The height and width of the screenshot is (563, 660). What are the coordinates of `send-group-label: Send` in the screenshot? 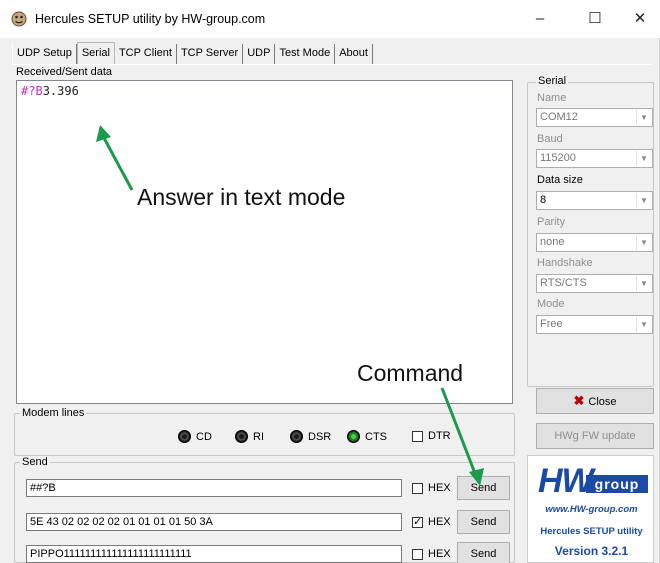 It's located at (35, 462).